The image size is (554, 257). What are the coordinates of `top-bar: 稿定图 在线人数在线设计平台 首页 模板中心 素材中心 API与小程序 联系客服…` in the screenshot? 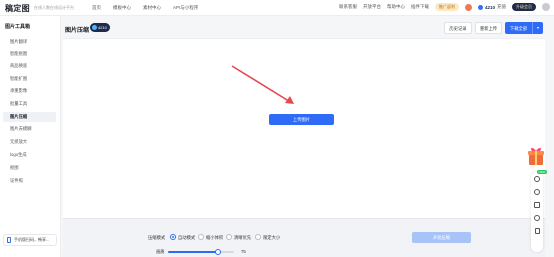 It's located at (277, 8).